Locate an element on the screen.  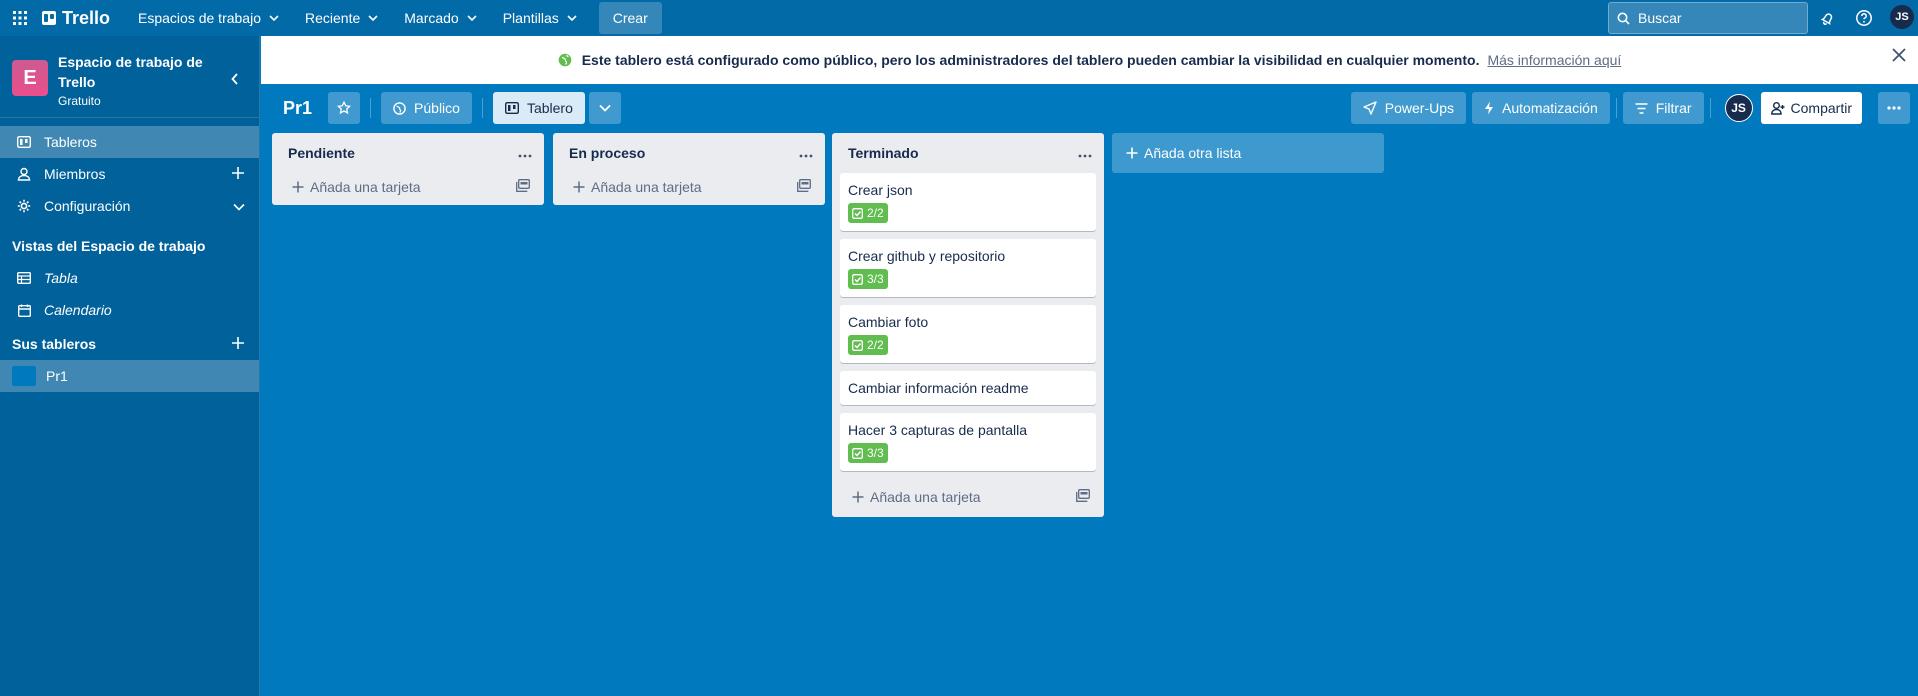
sidebar-item-label: Configuración is located at coordinates (87, 206).